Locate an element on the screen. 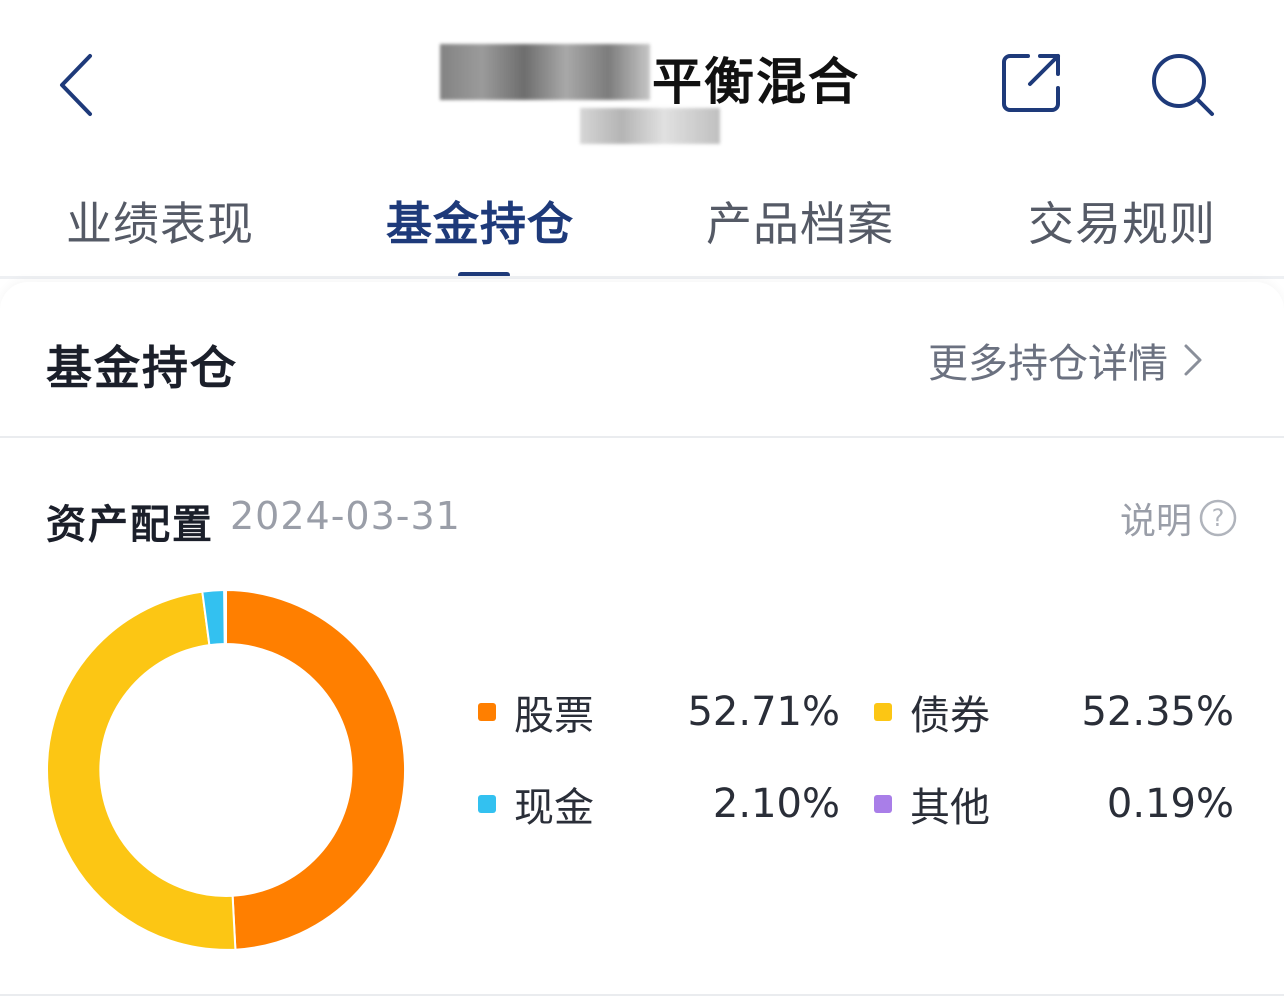 The width and height of the screenshot is (1284, 999). legend-dot-other is located at coordinates (883, 804).